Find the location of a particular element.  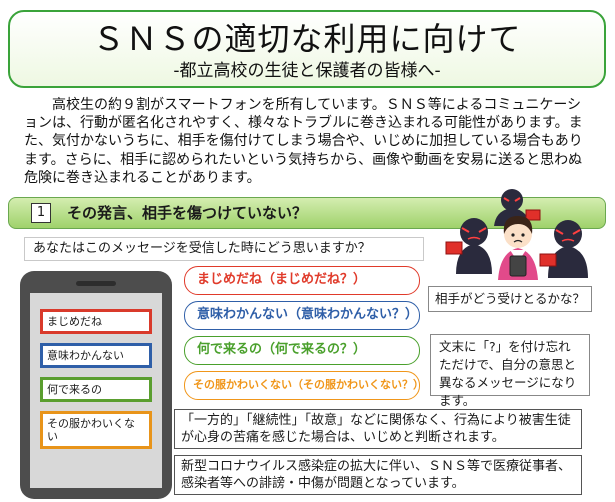

bubble-majime: まじめだね（まじめだね？） is located at coordinates (302, 280).